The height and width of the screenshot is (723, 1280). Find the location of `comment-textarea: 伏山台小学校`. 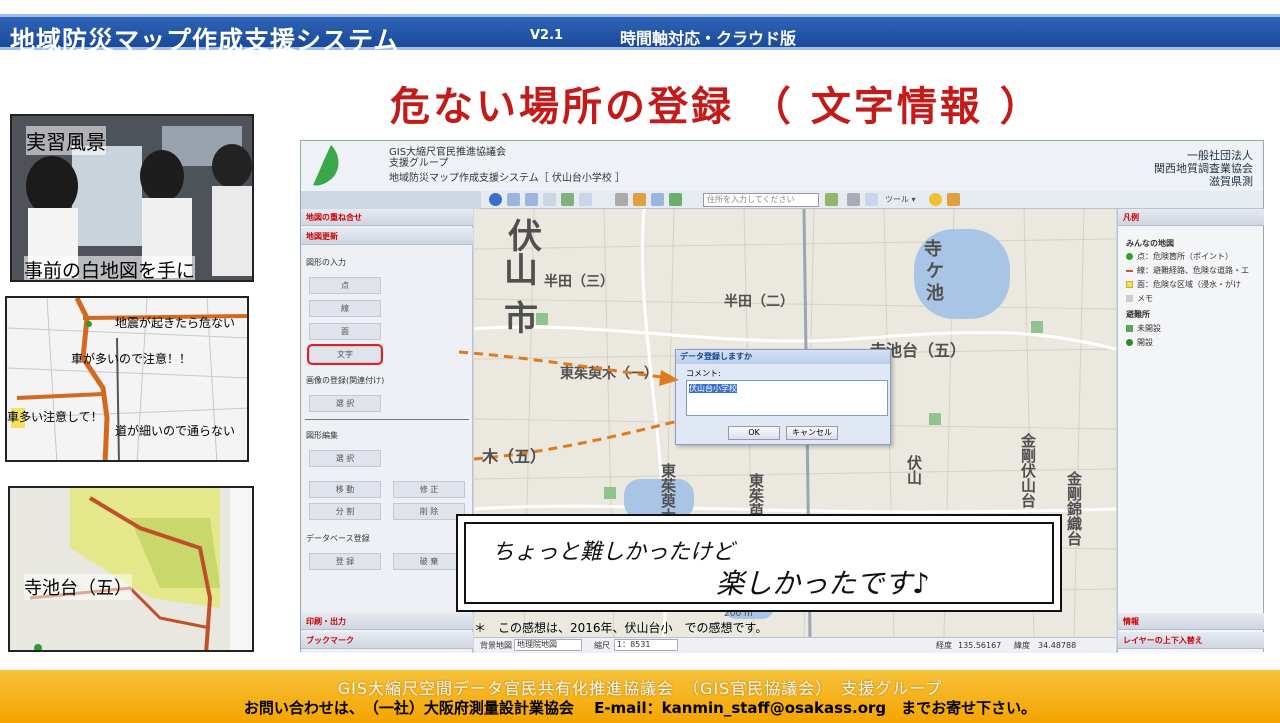

comment-textarea: 伏山台小学校 is located at coordinates (787, 398).